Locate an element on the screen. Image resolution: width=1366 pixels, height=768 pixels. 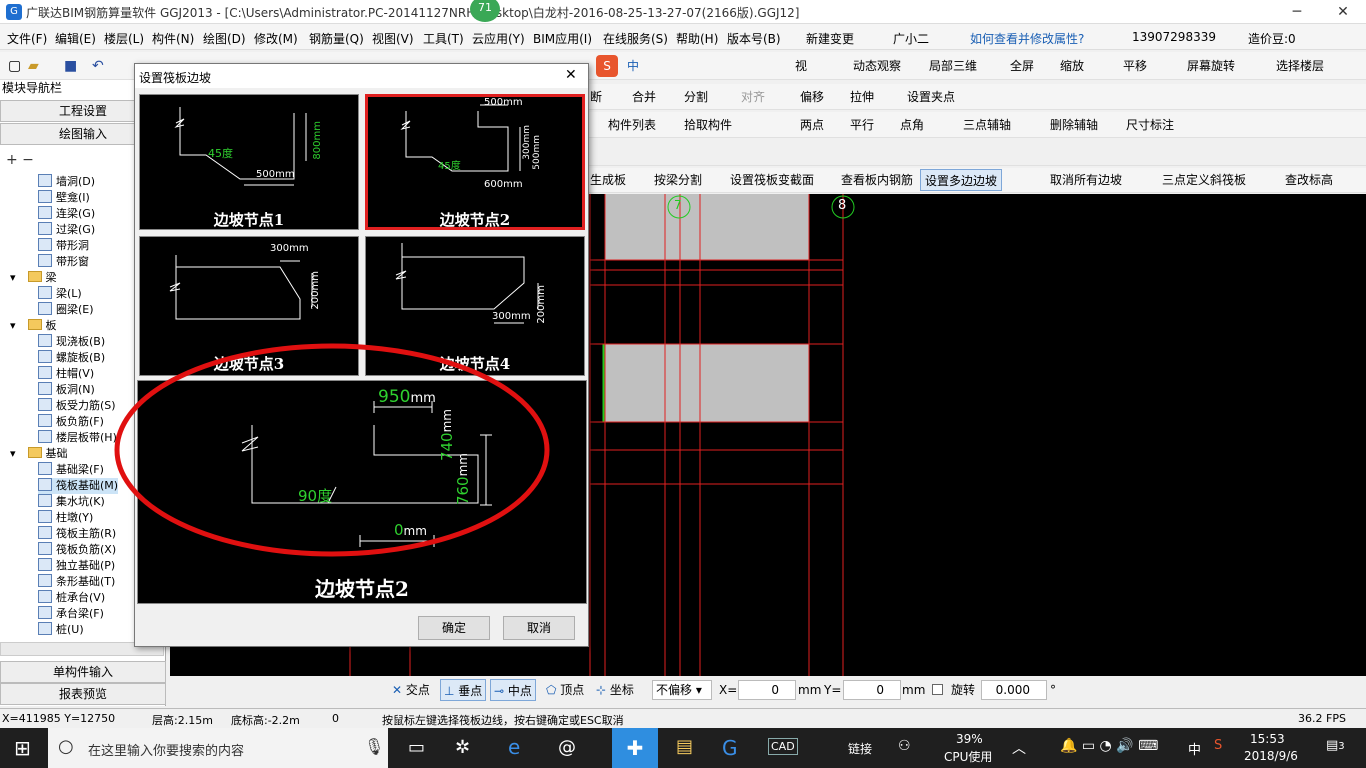
single-input-button: 单构件输入 is located at coordinates (83, 672).